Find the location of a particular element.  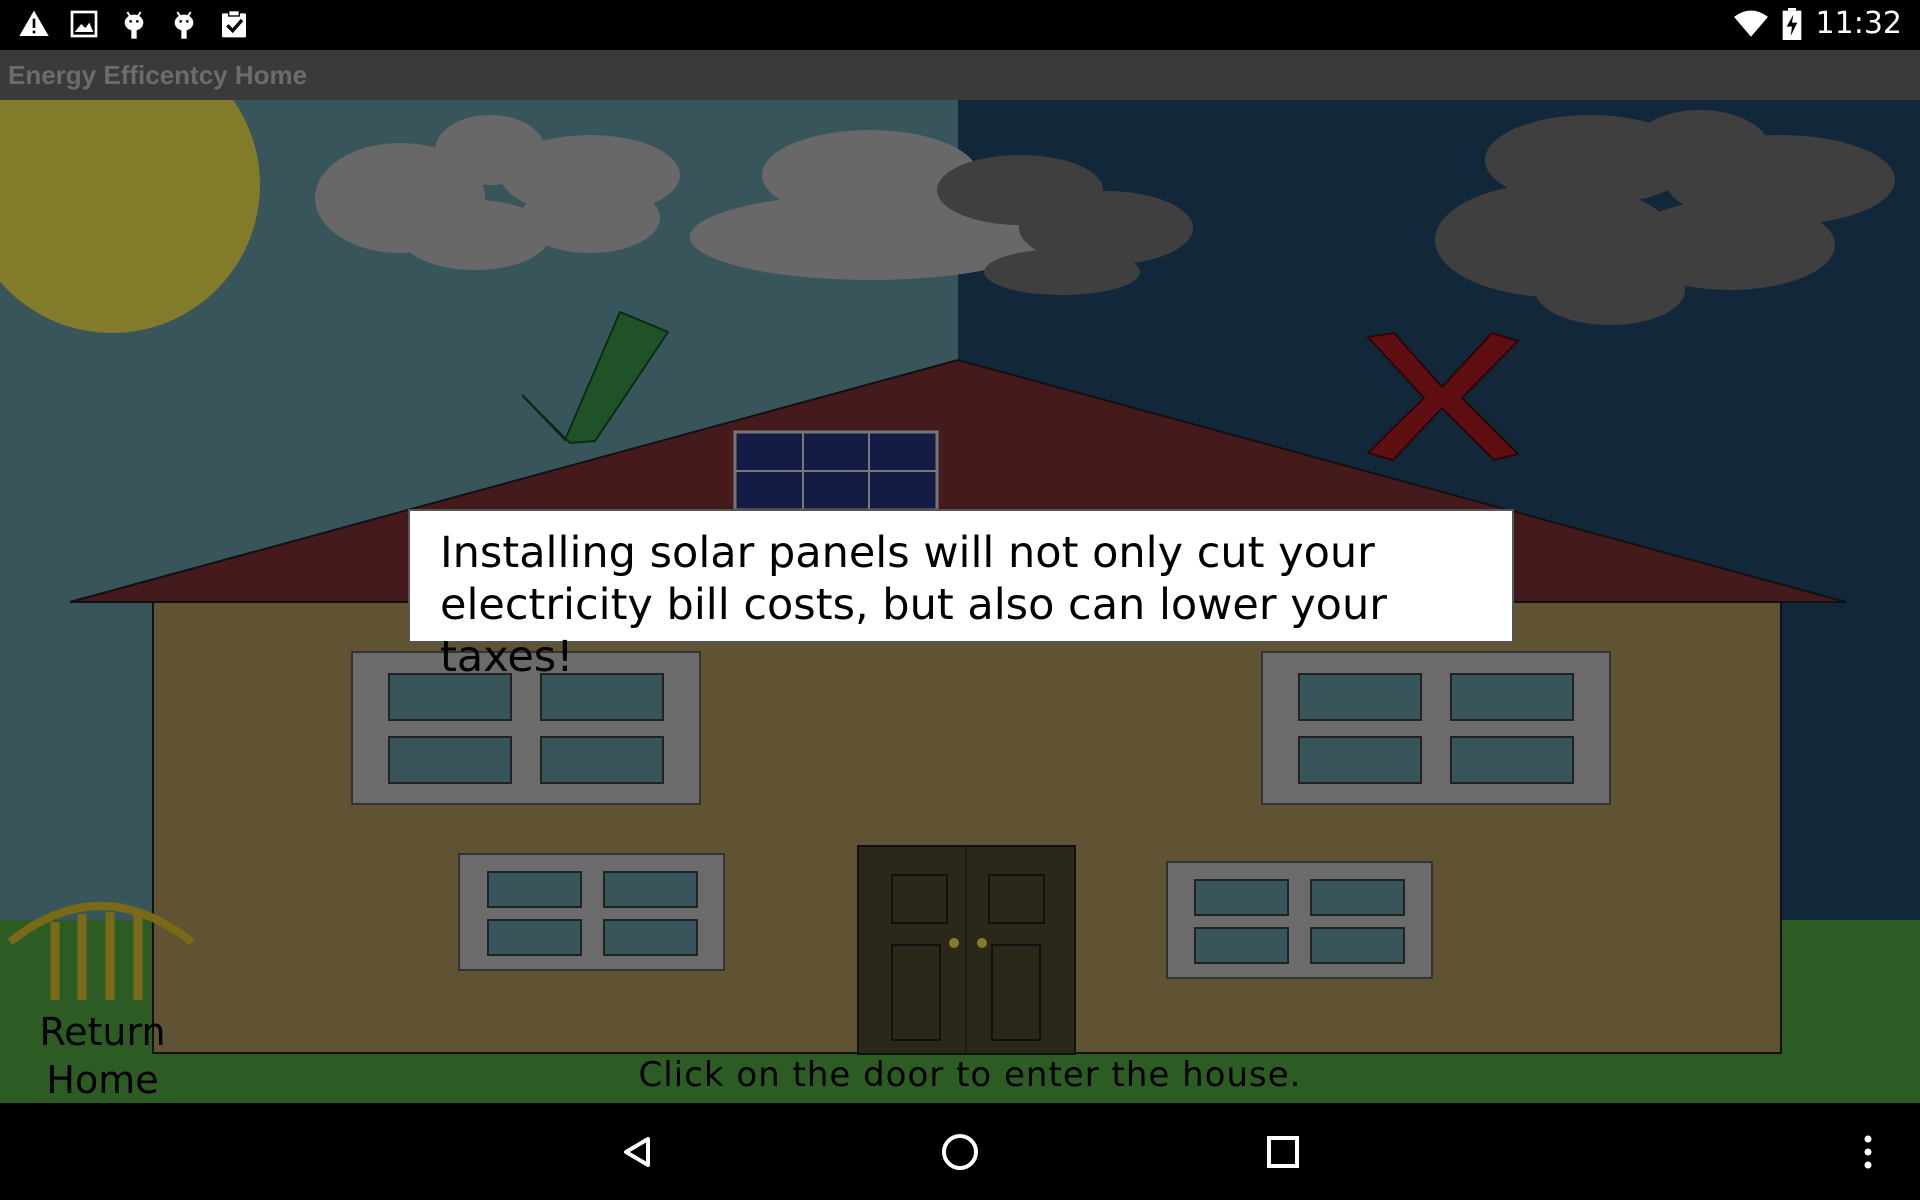

solar-panel is located at coordinates (836, 471).